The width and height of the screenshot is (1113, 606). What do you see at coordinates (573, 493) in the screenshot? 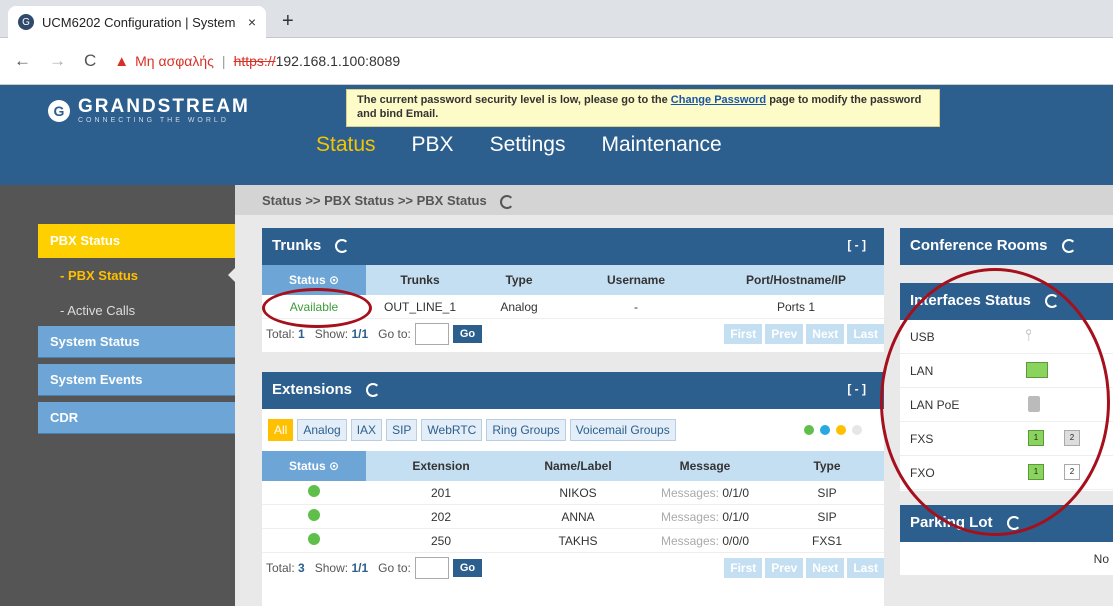
I see `table-row: 201 NIKOS Messages: 0/1/0 SIP` at bounding box center [573, 493].